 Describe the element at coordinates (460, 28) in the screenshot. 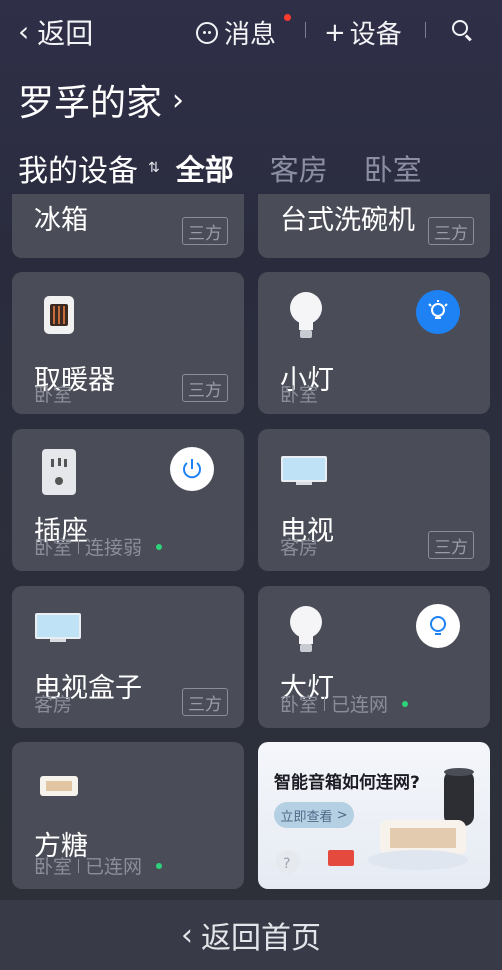

I see `search-icon` at that location.